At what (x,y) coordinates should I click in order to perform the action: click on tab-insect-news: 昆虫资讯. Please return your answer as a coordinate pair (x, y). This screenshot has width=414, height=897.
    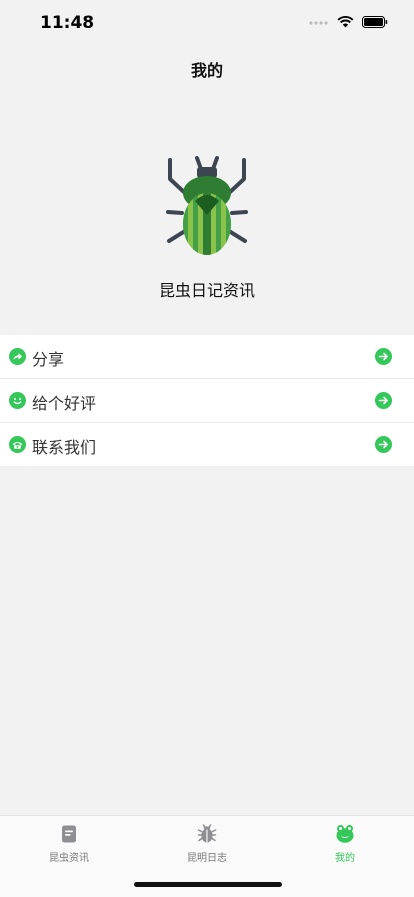
    Looking at the image, I should click on (69, 844).